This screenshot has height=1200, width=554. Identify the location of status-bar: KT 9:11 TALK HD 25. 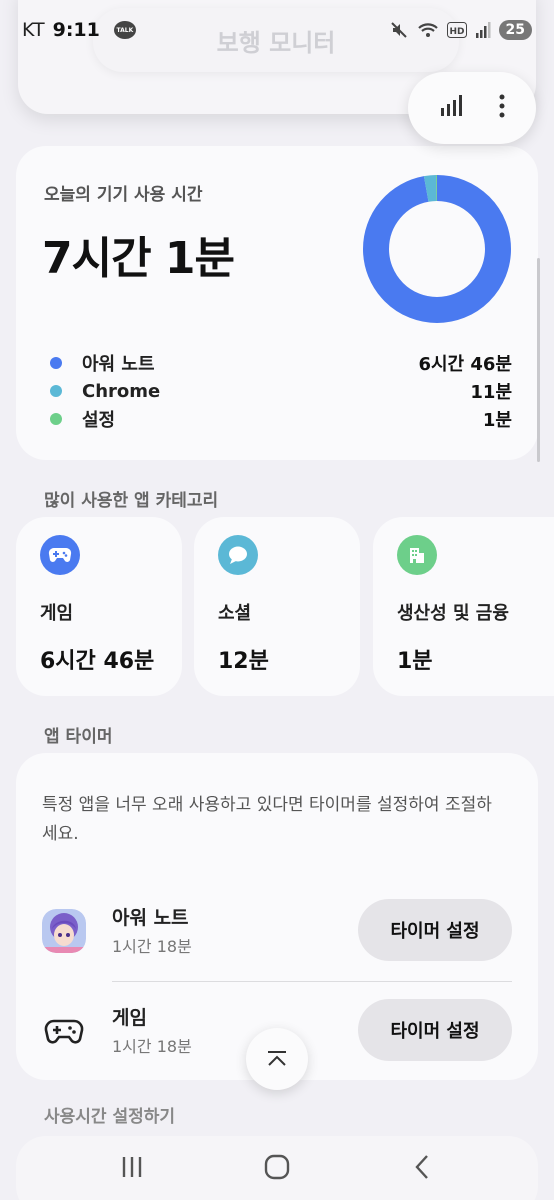
(277, 30).